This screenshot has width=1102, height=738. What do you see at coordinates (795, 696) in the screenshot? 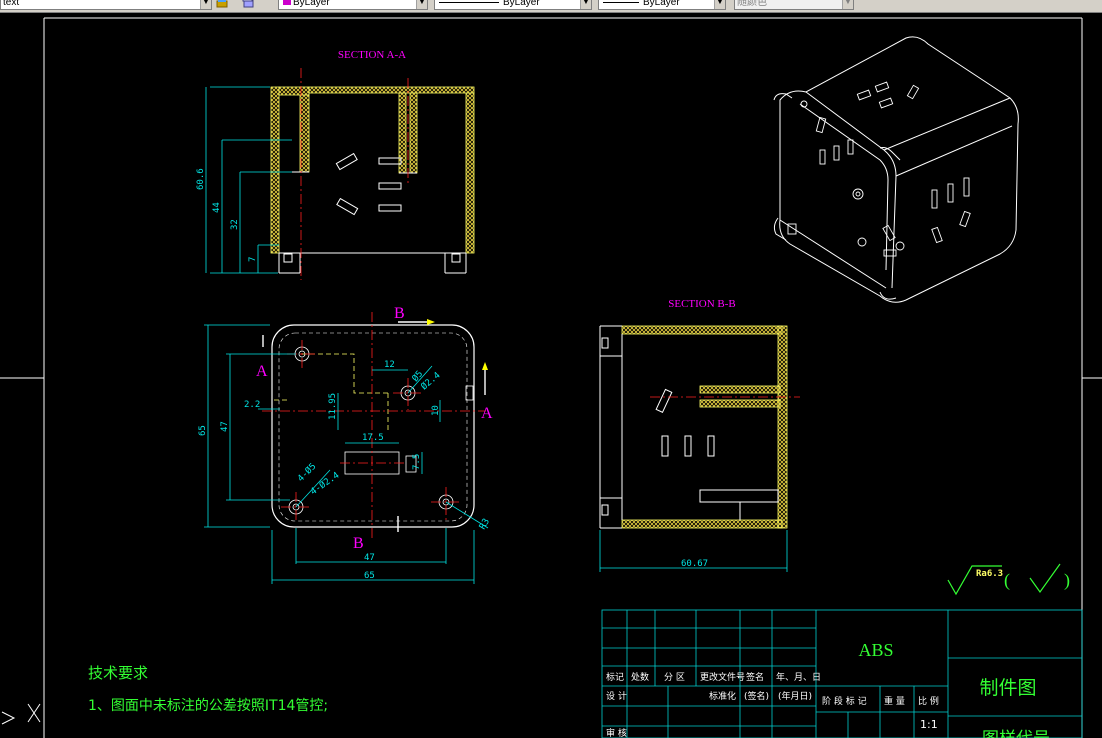
I see `tb-year-month-day: (年月日)` at bounding box center [795, 696].